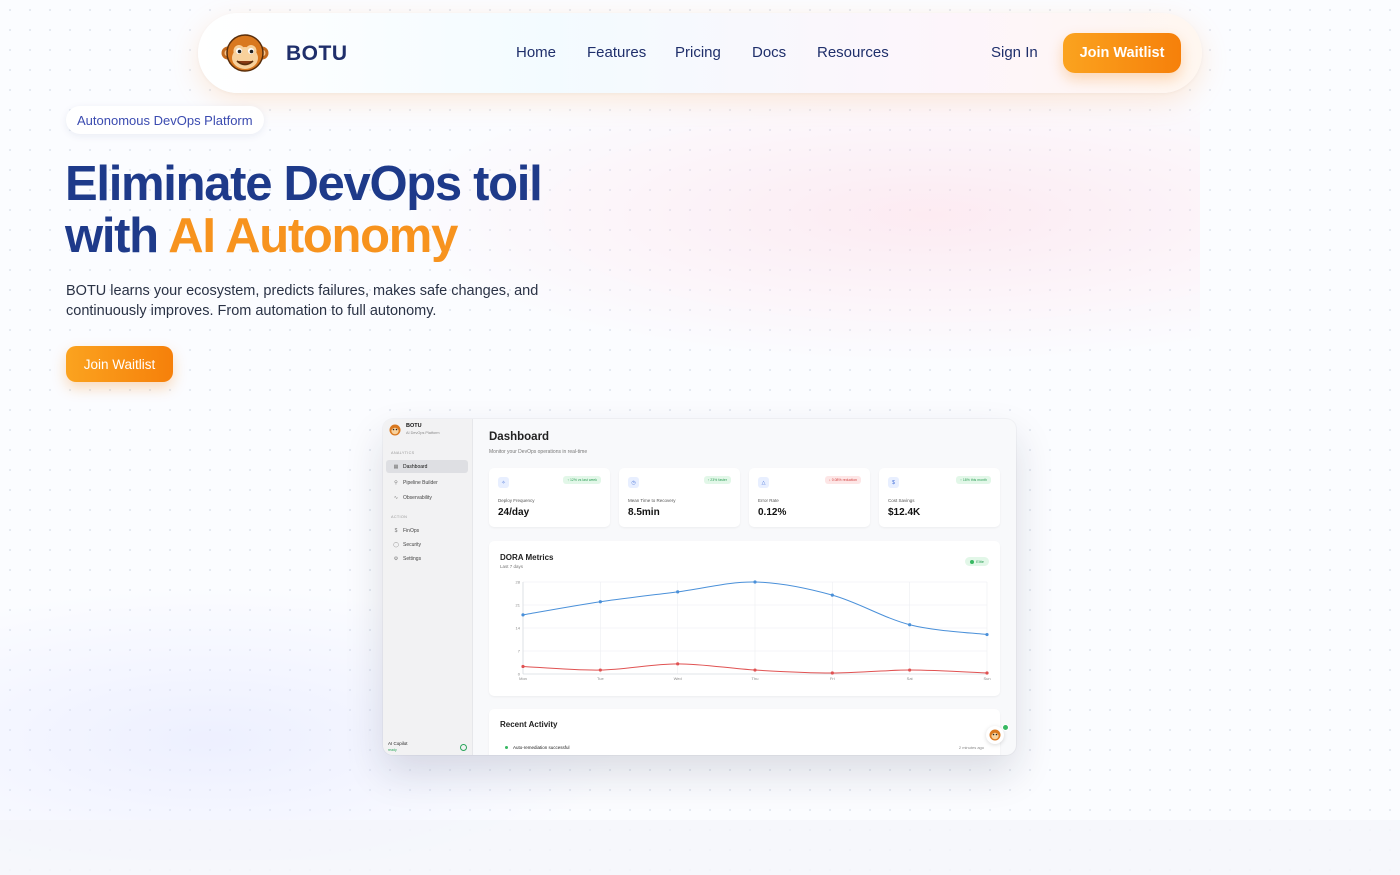  What do you see at coordinates (427, 558) in the screenshot?
I see `sidebar-item-settings: ⚙ Settings` at bounding box center [427, 558].